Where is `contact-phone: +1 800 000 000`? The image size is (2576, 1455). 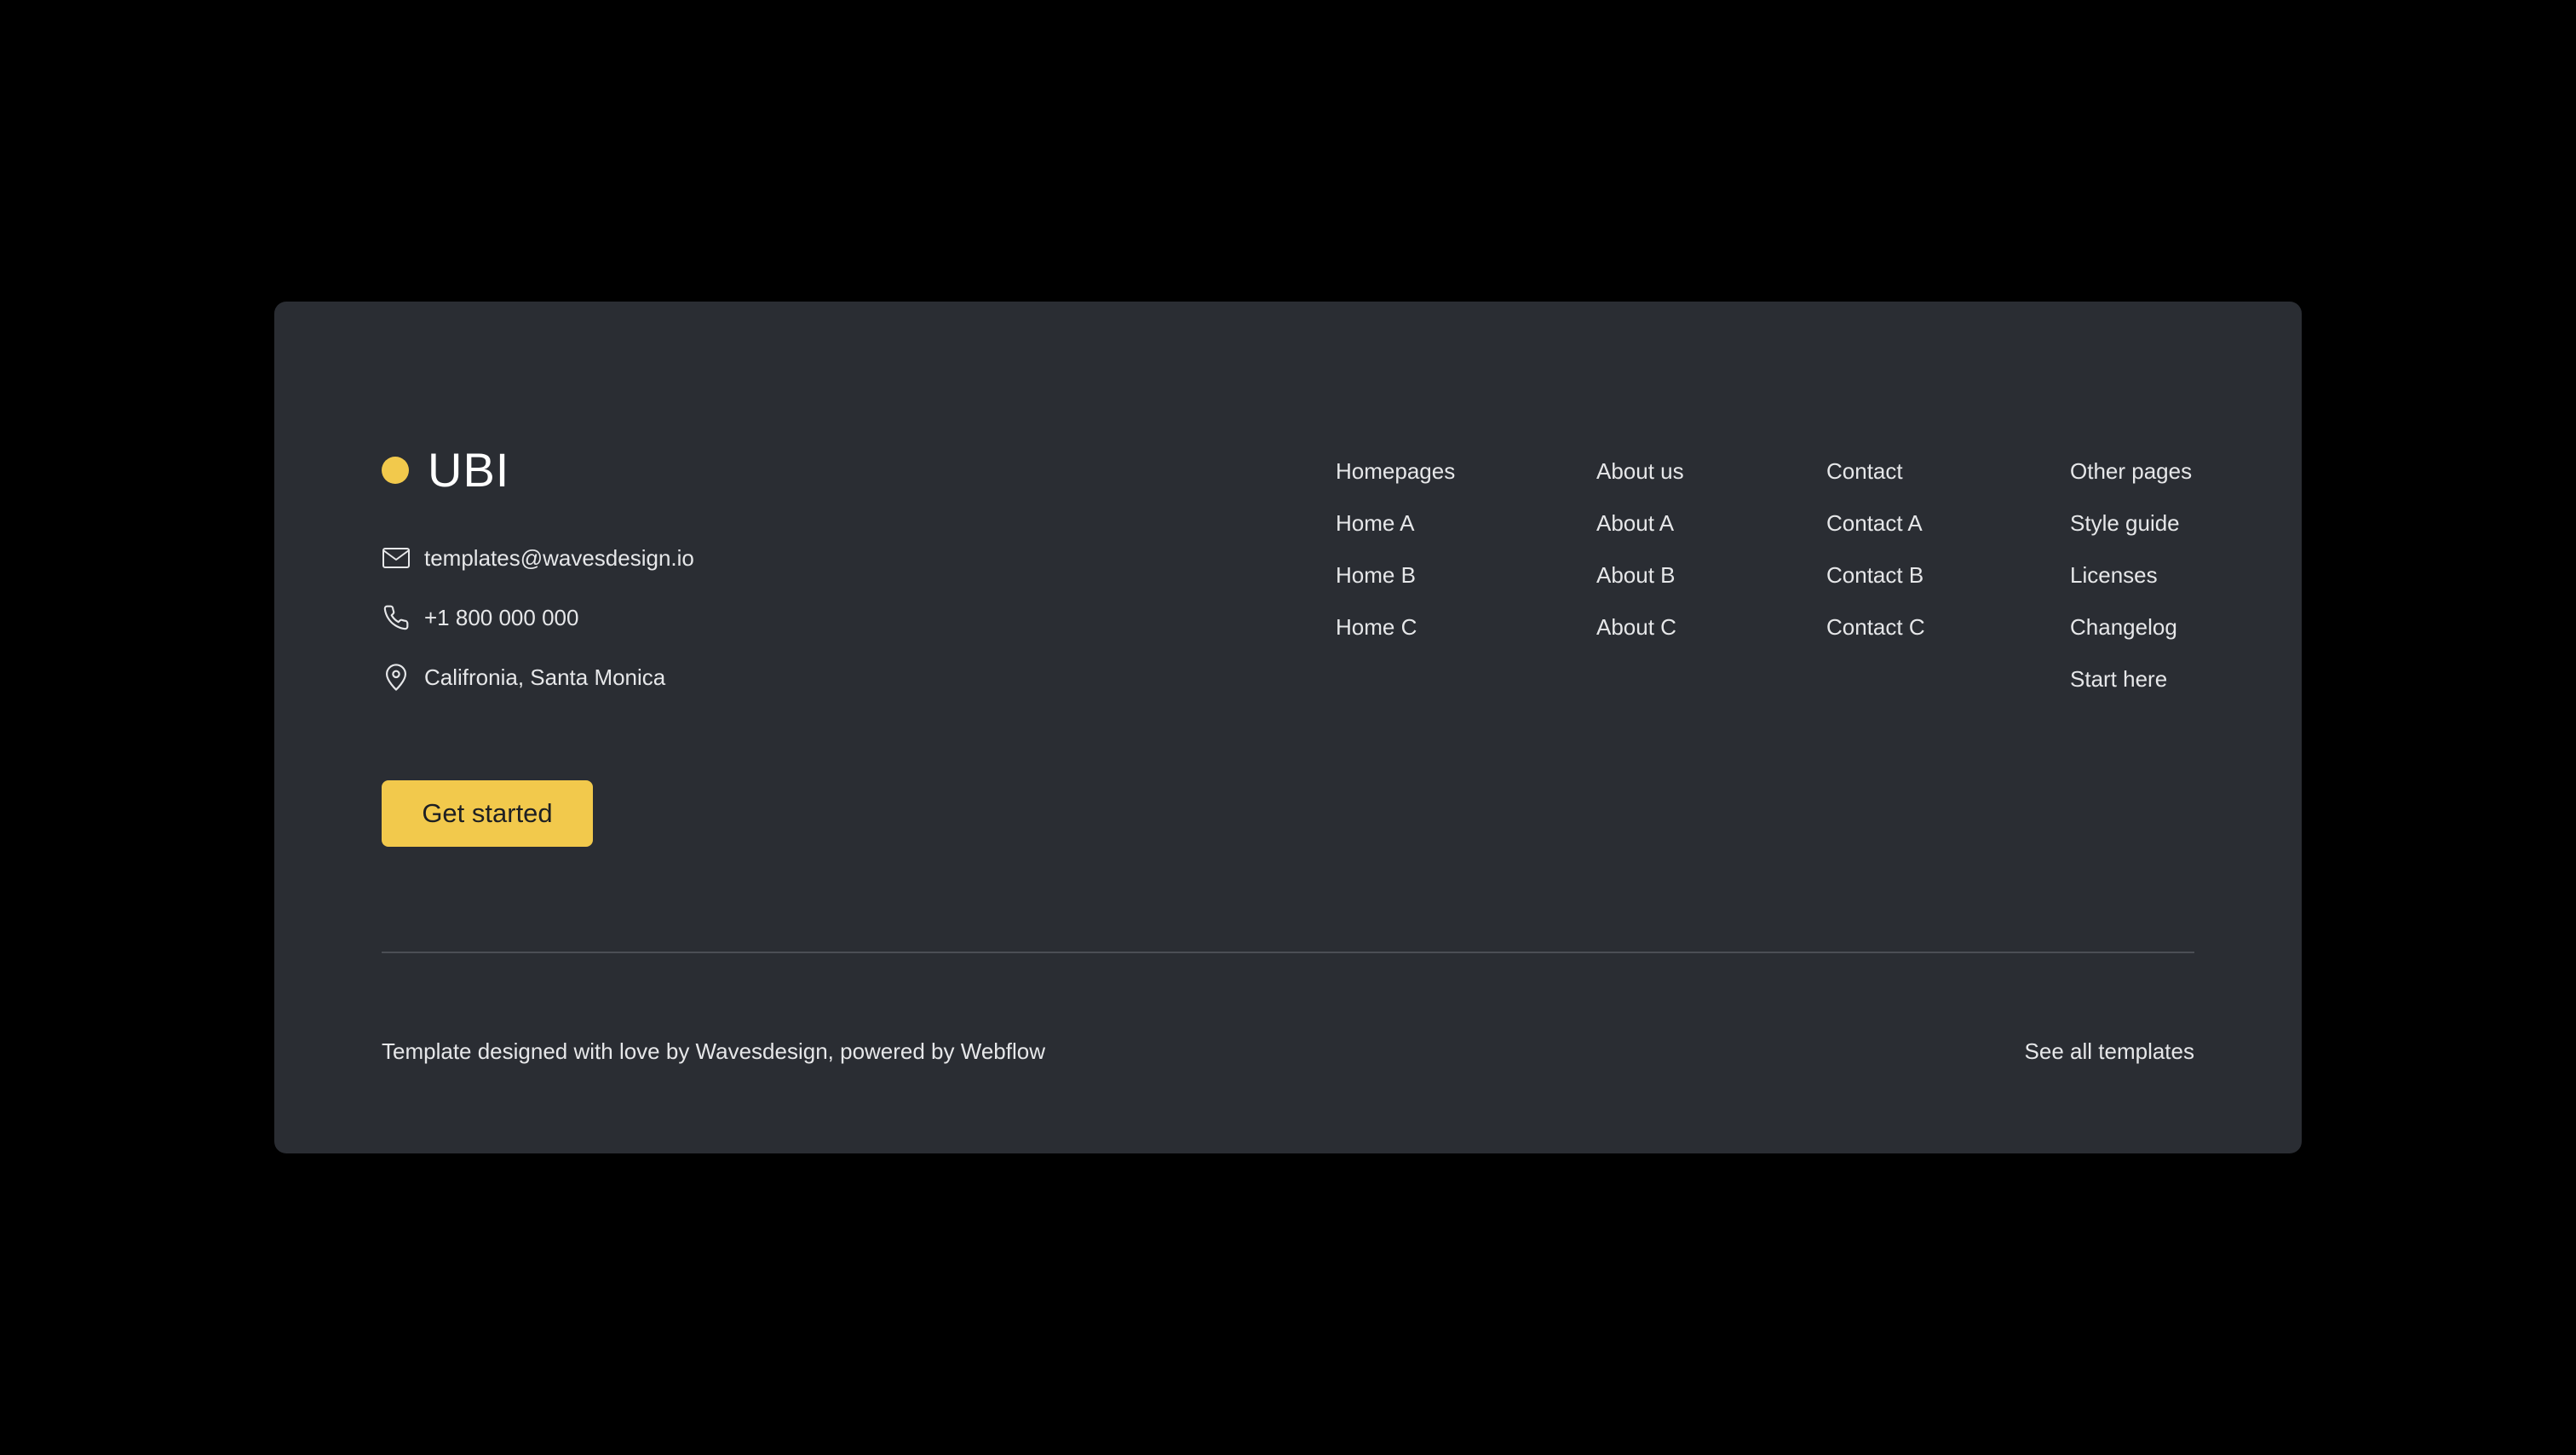 contact-phone: +1 800 000 000 is located at coordinates (638, 617).